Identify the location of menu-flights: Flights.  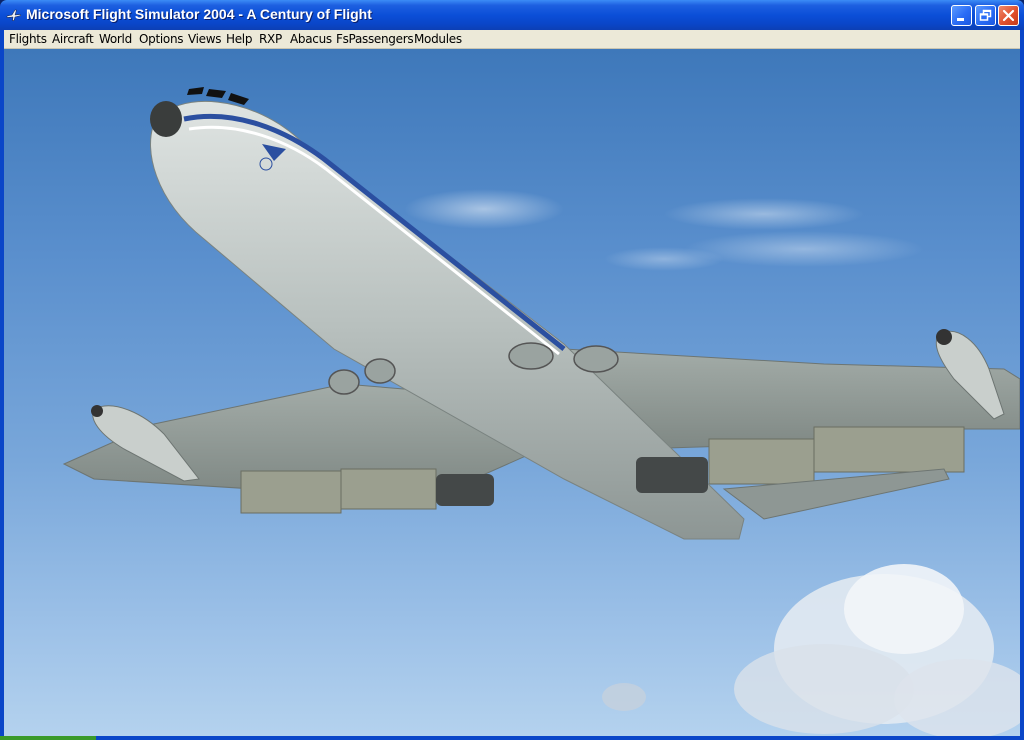
(28, 39).